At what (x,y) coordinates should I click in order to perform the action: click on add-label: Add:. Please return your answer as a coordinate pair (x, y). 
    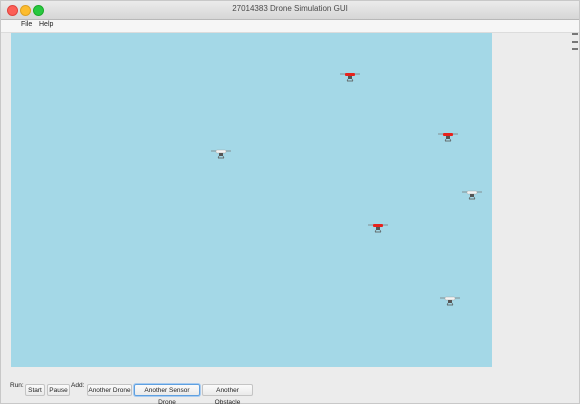
    Looking at the image, I should click on (78, 385).